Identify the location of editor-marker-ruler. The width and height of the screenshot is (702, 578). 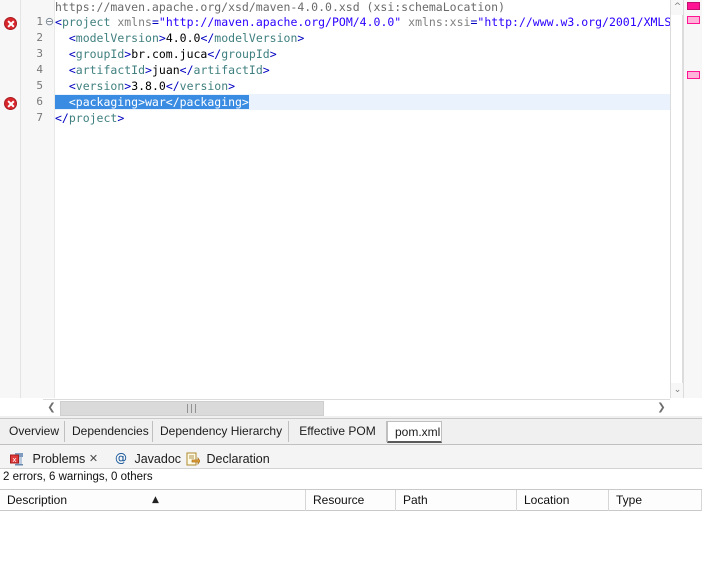
(10, 199).